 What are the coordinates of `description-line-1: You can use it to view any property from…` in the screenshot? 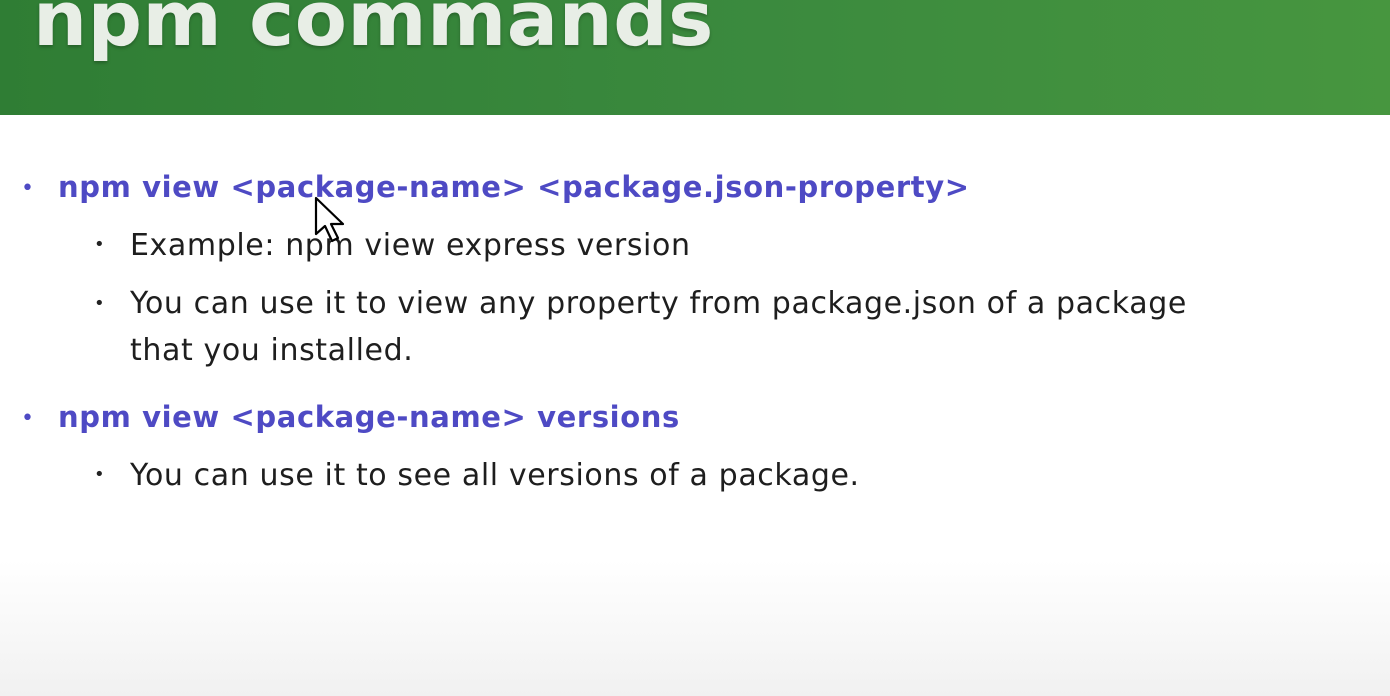 It's located at (658, 303).